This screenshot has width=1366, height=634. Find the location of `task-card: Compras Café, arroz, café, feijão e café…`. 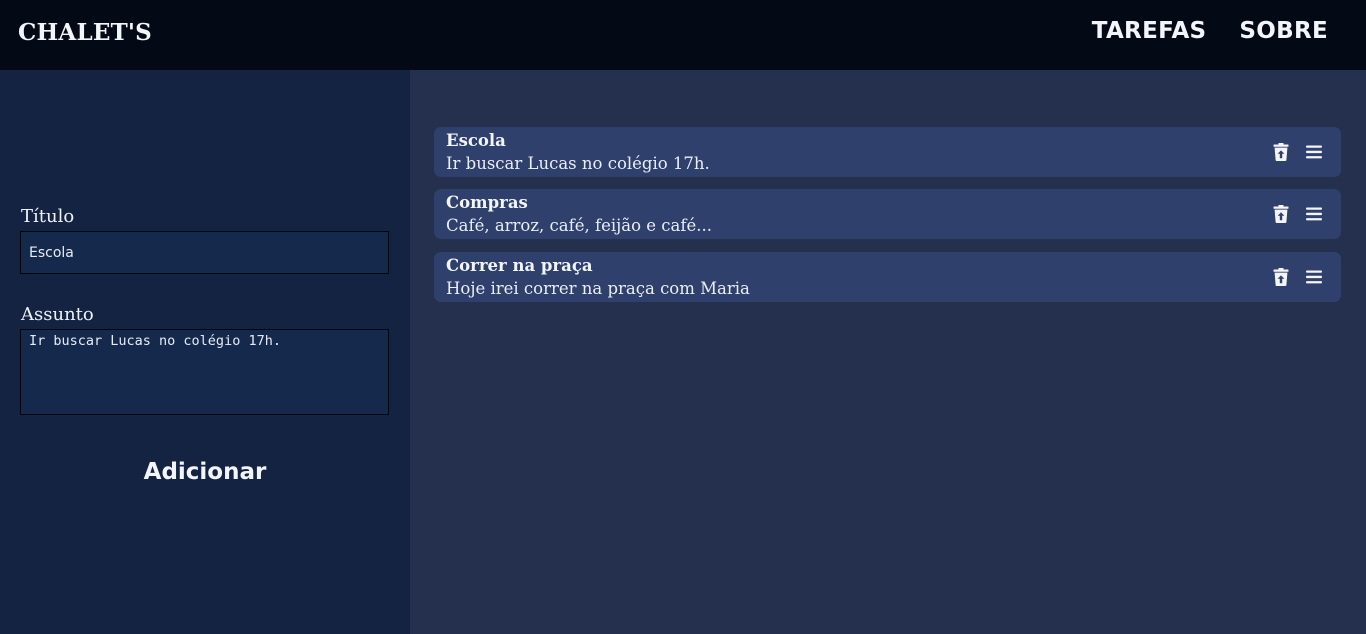

task-card: Compras Café, arroz, café, feijão e café… is located at coordinates (887, 214).